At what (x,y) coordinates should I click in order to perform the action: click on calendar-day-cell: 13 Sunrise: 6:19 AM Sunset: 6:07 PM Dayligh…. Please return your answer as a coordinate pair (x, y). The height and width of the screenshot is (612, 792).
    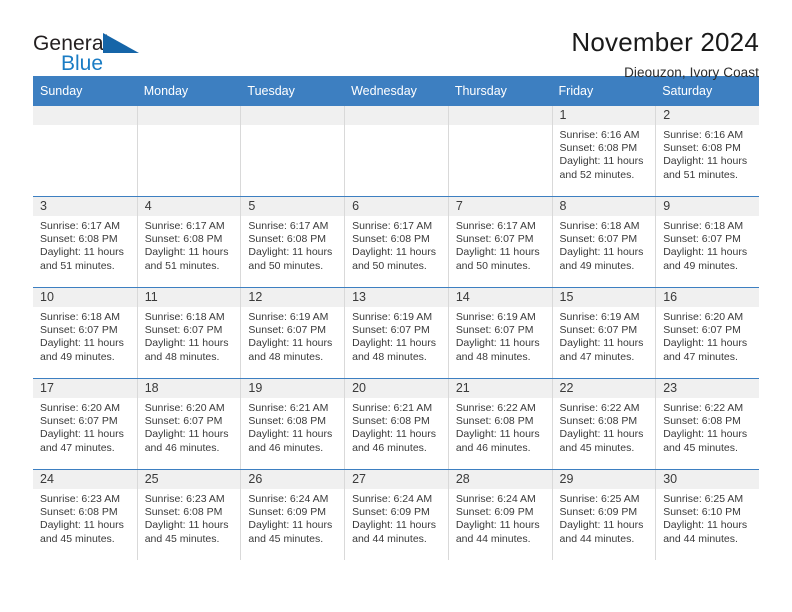
    Looking at the image, I should click on (396, 333).